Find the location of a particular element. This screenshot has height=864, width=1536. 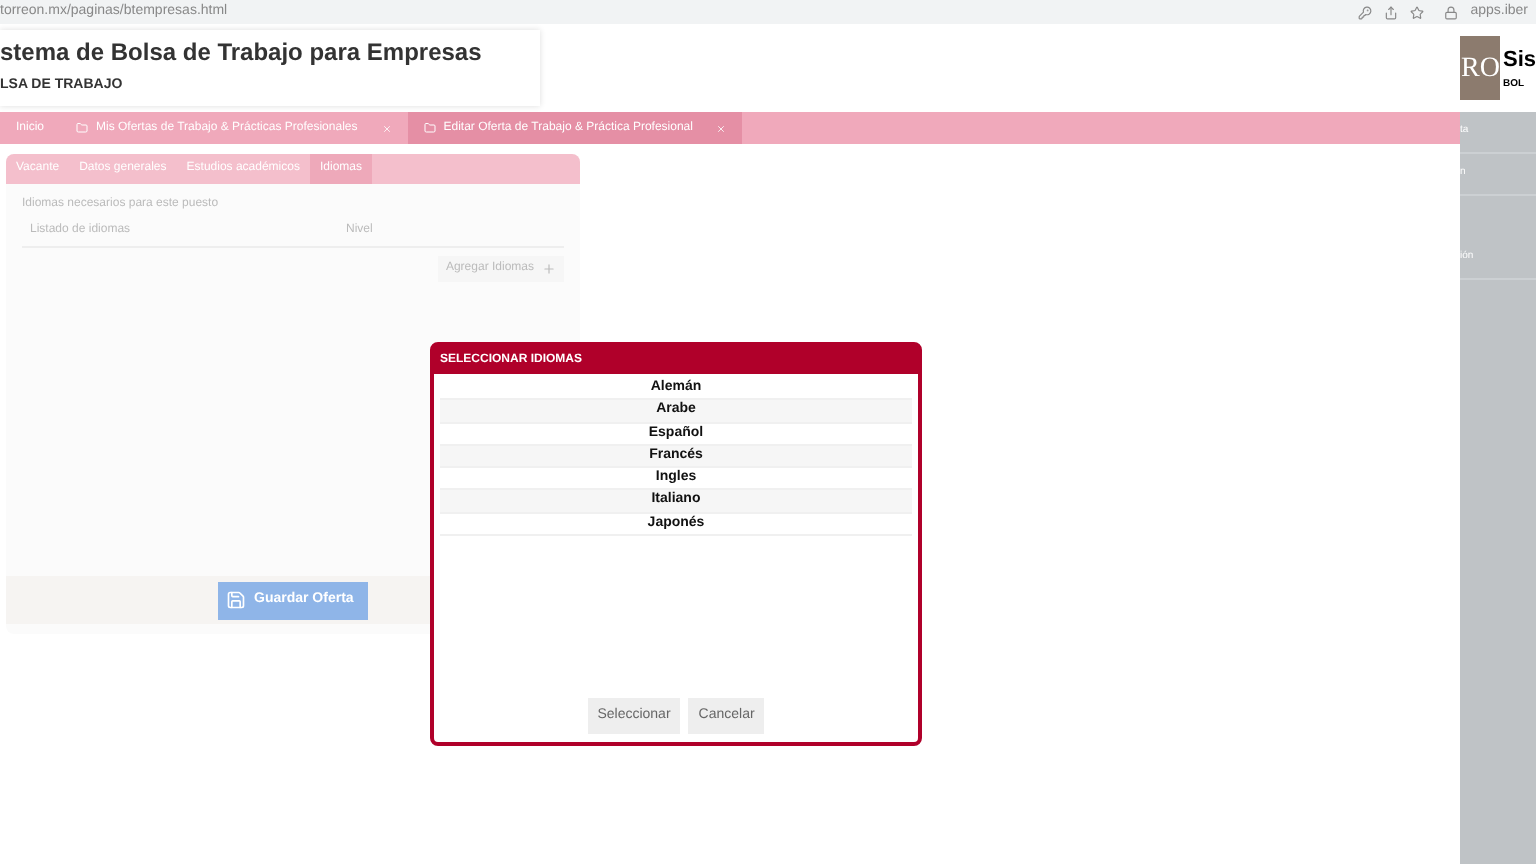

site-title: Sis is located at coordinates (1519, 61).